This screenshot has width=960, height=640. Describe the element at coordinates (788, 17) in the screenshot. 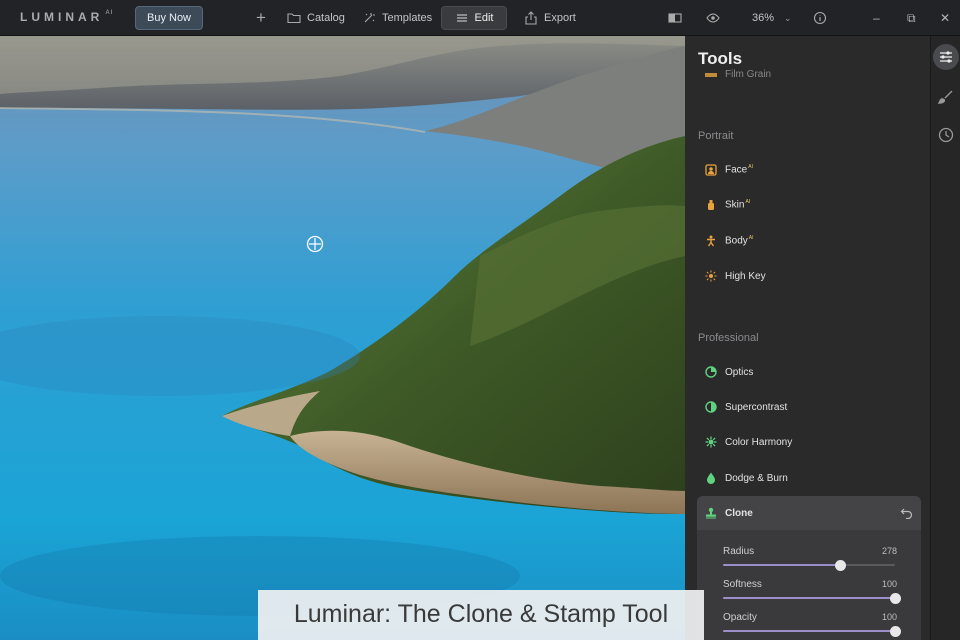

I see `chevron-down-icon: ⌄` at that location.